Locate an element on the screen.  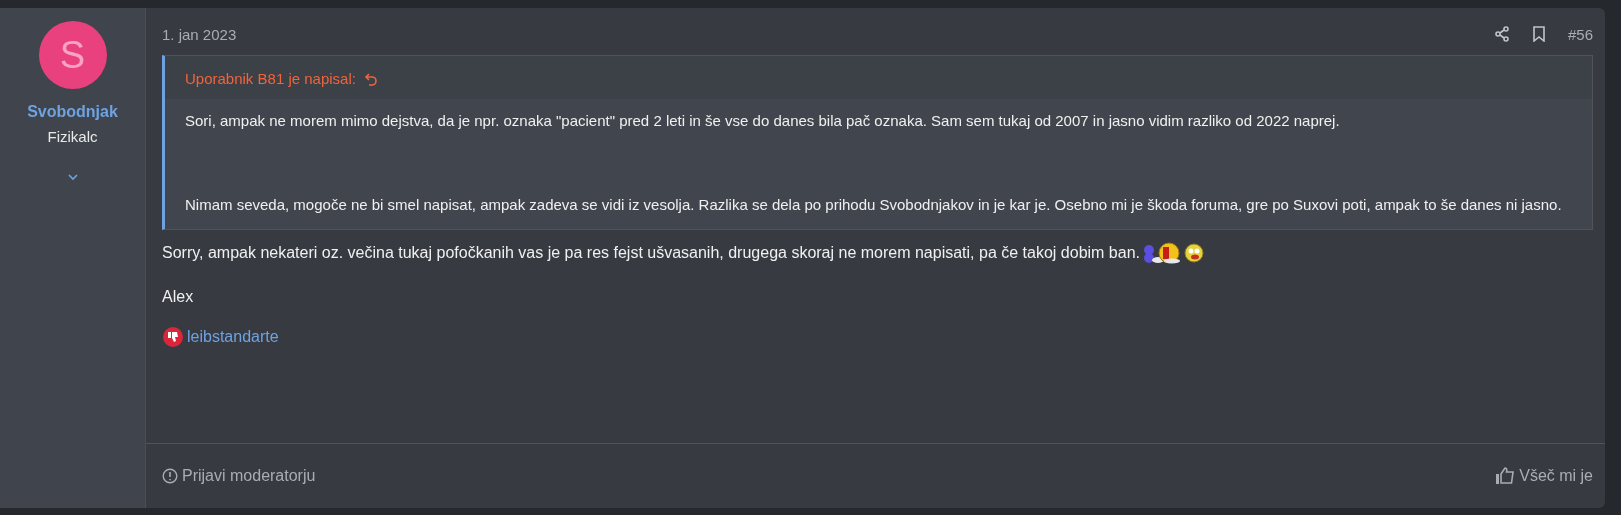
like-button: Všeč mi je is located at coordinates (1544, 476).